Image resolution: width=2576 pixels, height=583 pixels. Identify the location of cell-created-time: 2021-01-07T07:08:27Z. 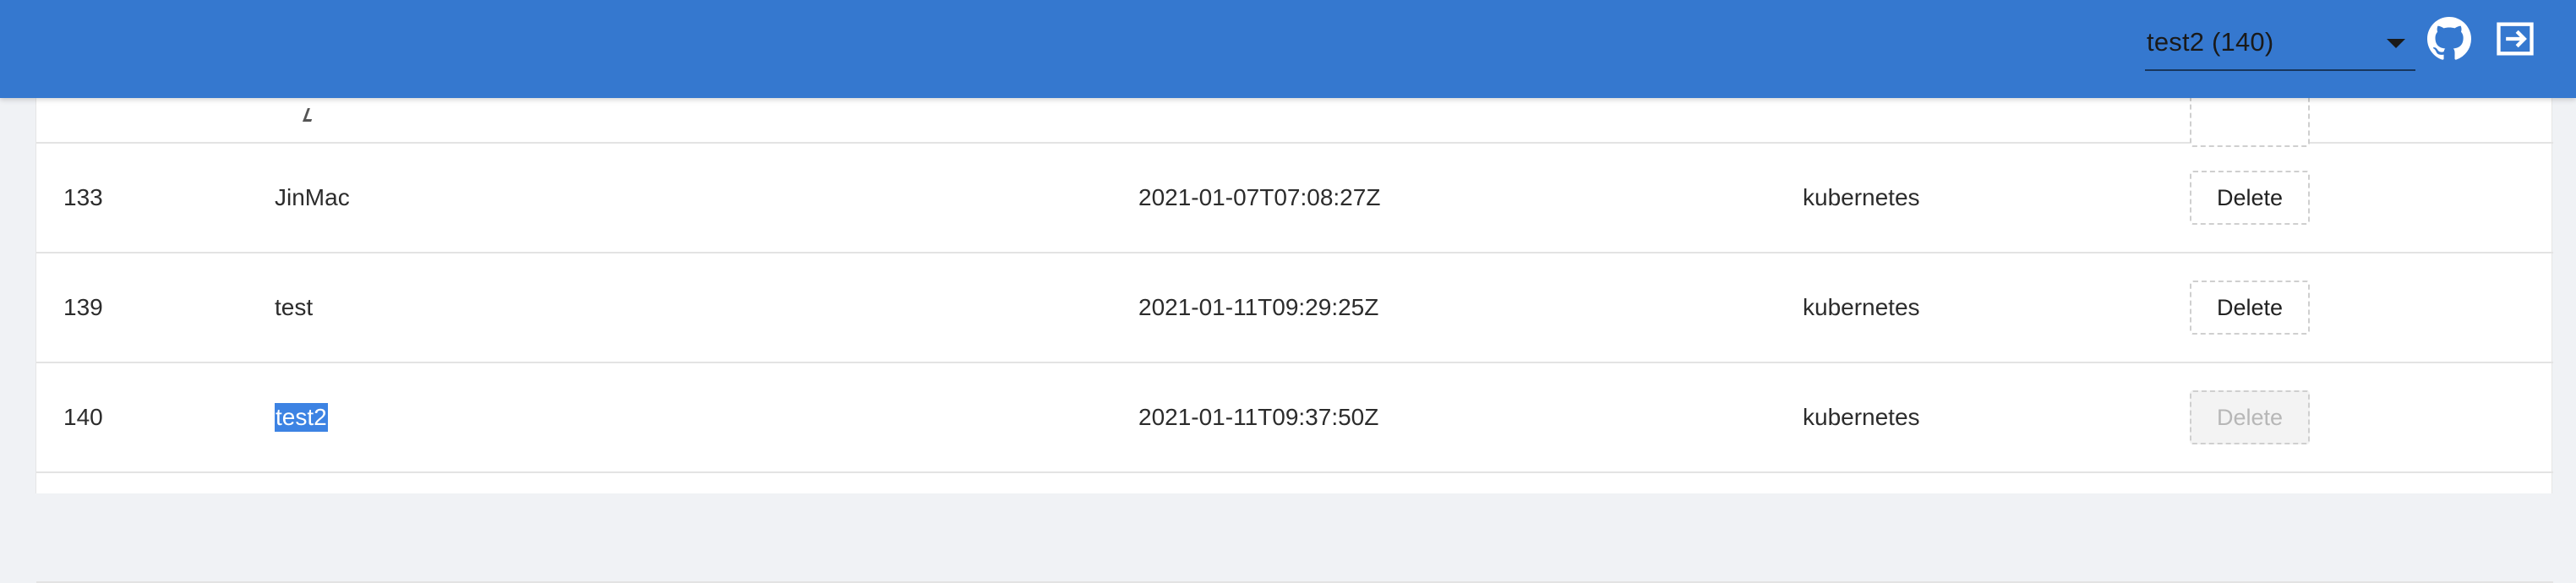
(1259, 197).